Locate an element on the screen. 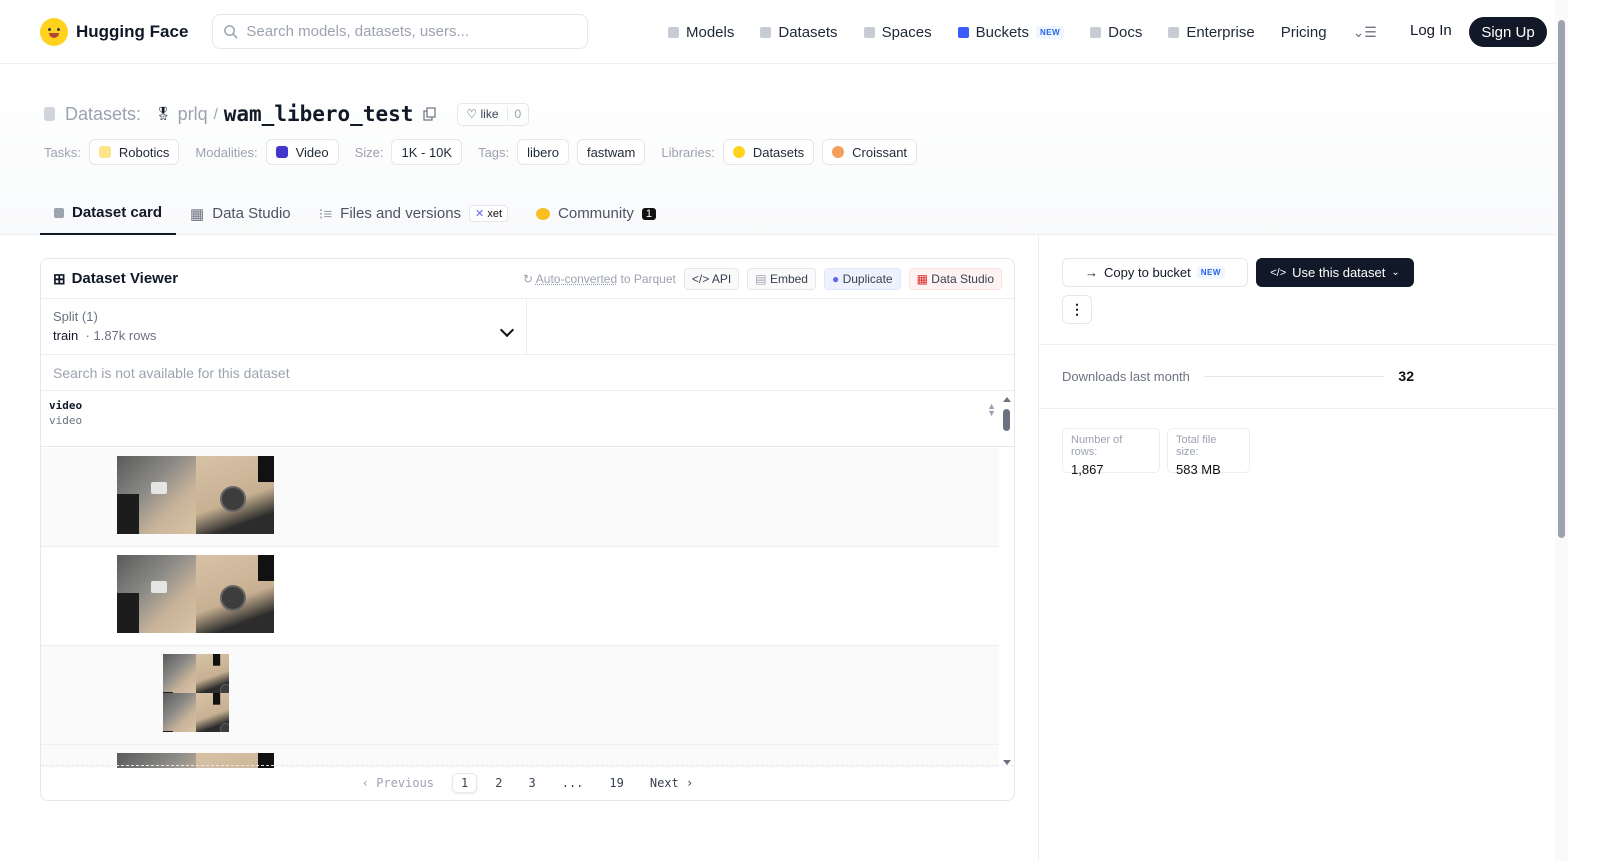 This screenshot has width=1600, height=861. libraries-label: Libraries: is located at coordinates (688, 152).